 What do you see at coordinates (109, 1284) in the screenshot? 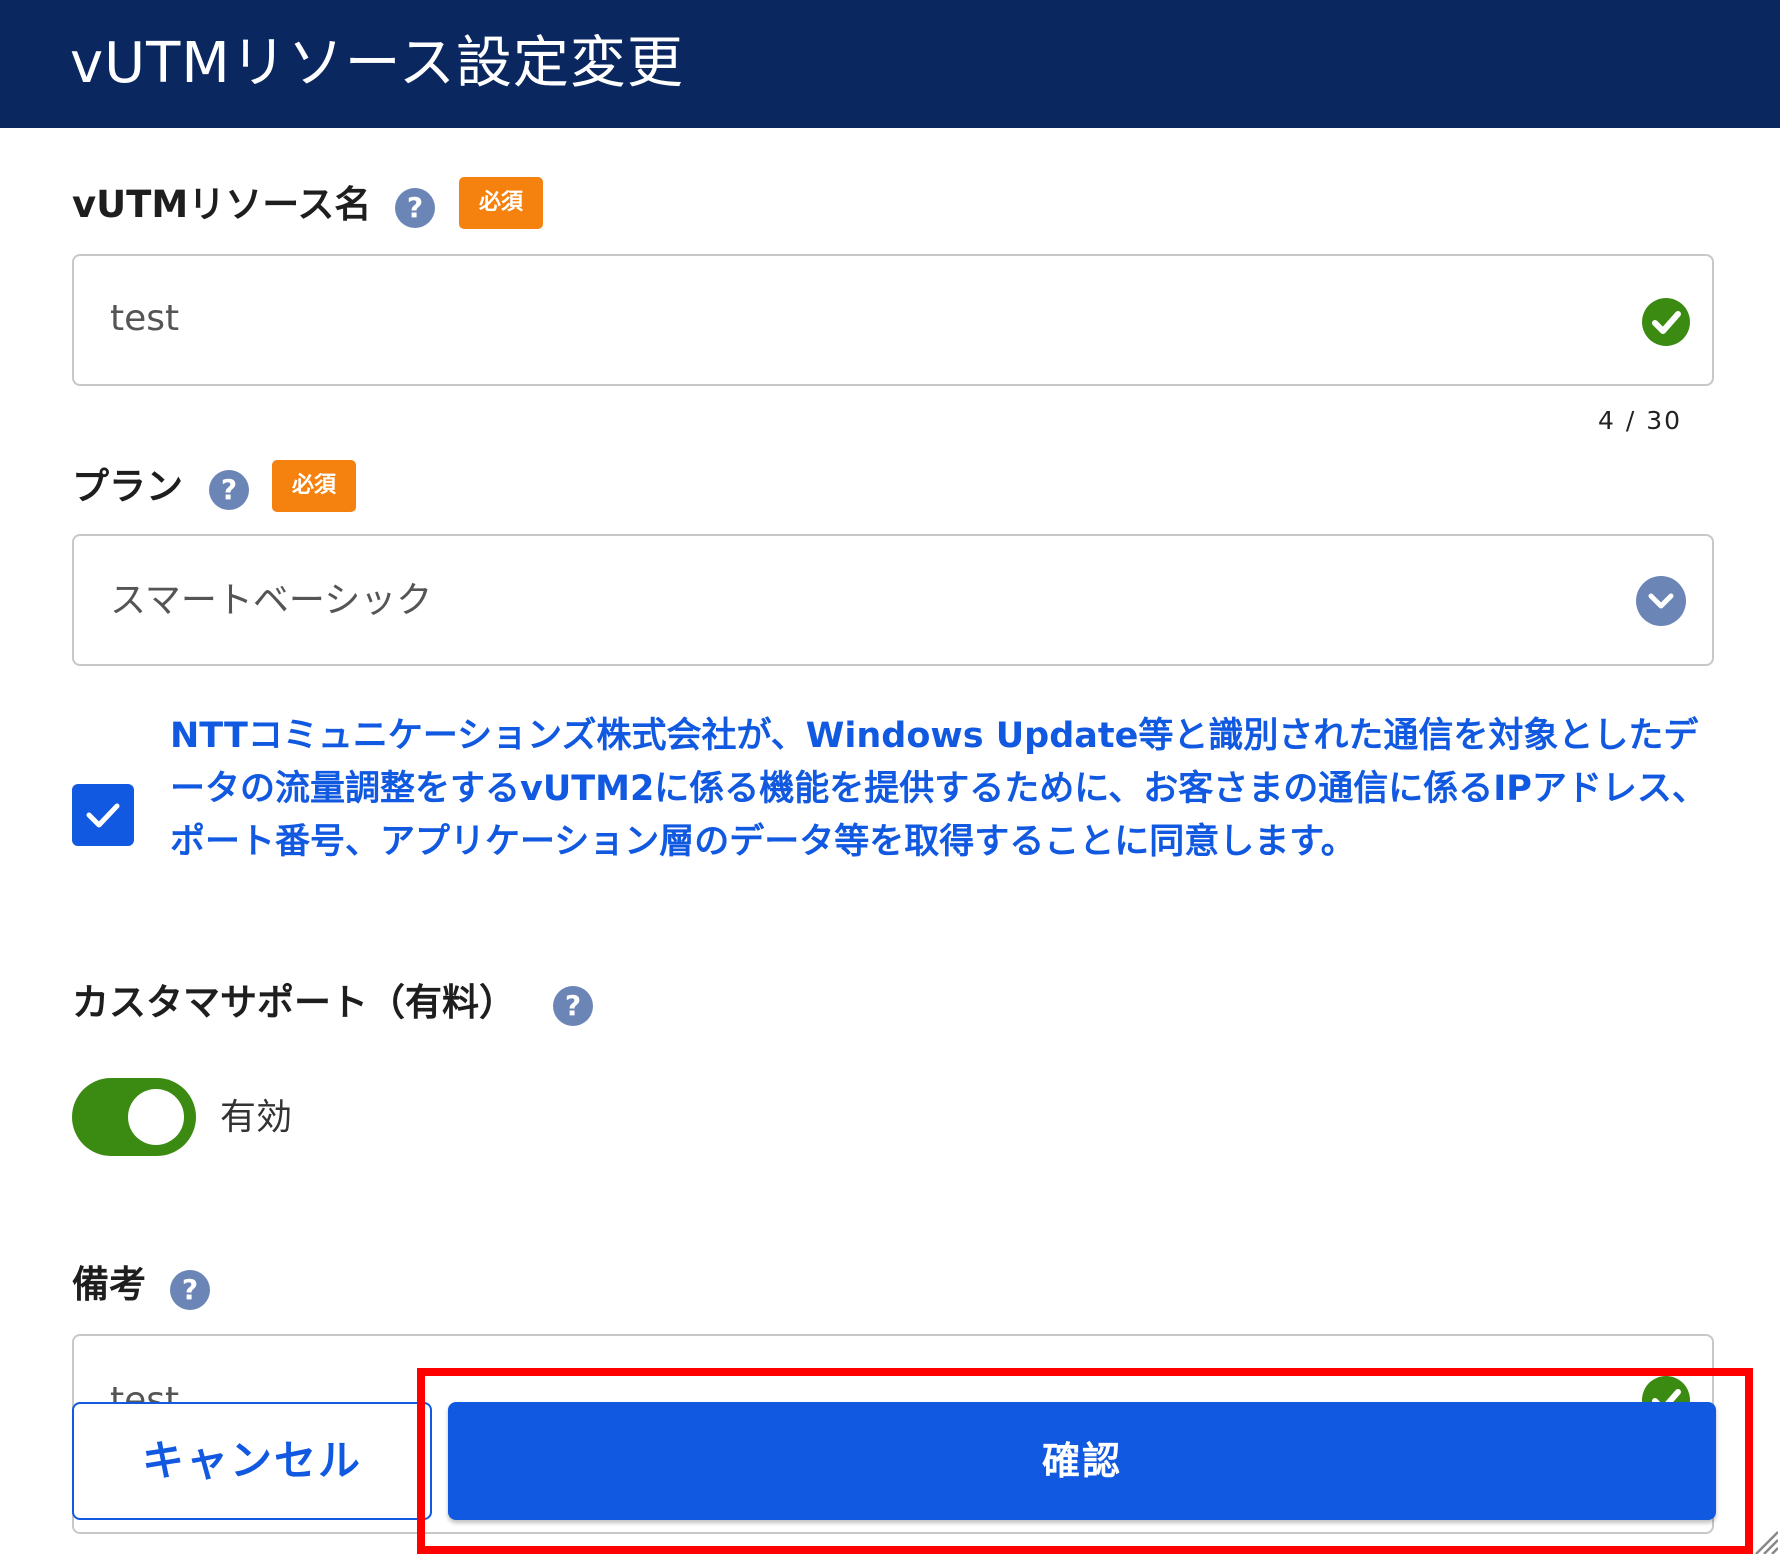
I see `remarks-label: 備考` at bounding box center [109, 1284].